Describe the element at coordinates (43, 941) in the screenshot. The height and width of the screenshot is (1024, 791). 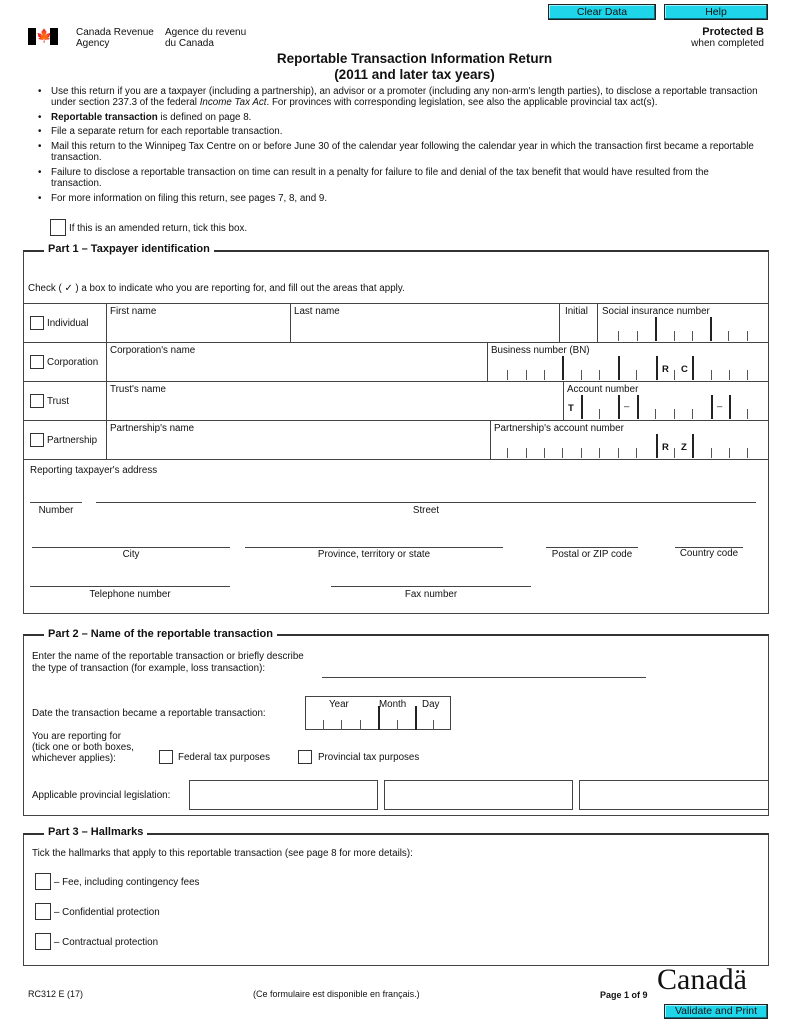
I see `hallmark-contractual-checkbox` at that location.